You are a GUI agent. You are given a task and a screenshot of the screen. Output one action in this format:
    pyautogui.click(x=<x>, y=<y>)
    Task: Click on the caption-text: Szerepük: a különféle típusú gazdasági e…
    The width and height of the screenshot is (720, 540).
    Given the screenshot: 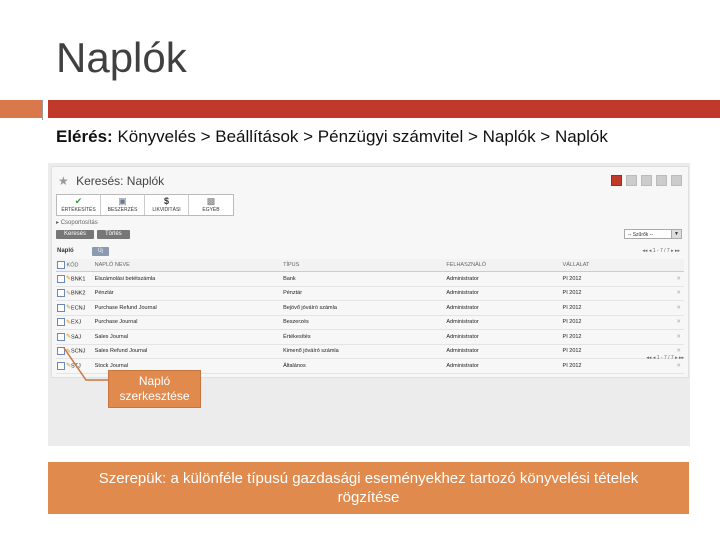 What is the action you would take?
    pyautogui.click(x=368, y=488)
    